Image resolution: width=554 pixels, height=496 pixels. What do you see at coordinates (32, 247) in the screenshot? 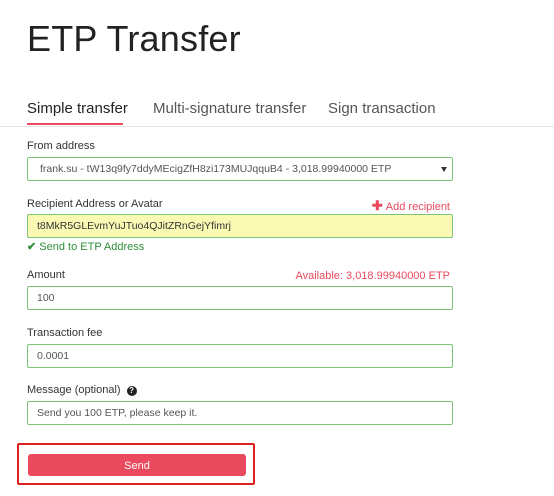
I see `check-icon: ✔` at bounding box center [32, 247].